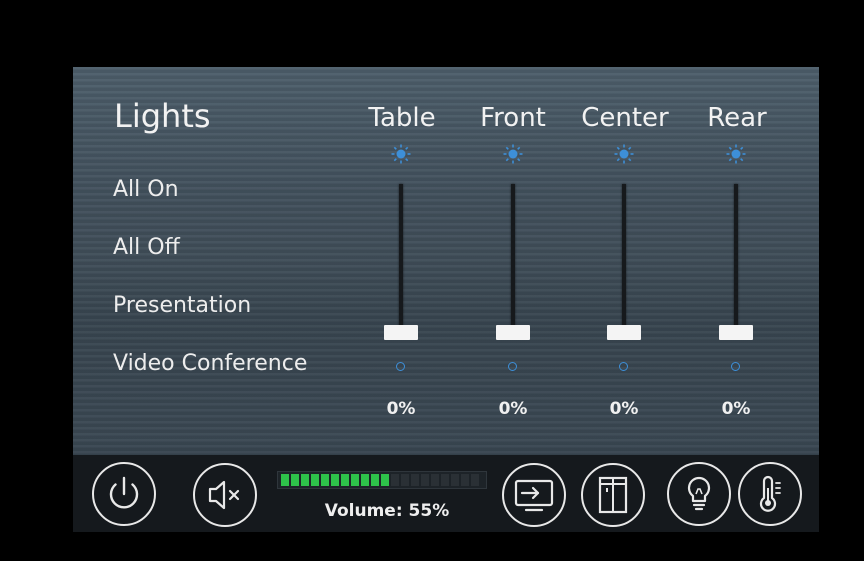 Image resolution: width=864 pixels, height=561 pixels. I want to click on zone-front-off-icon, so click(512, 366).